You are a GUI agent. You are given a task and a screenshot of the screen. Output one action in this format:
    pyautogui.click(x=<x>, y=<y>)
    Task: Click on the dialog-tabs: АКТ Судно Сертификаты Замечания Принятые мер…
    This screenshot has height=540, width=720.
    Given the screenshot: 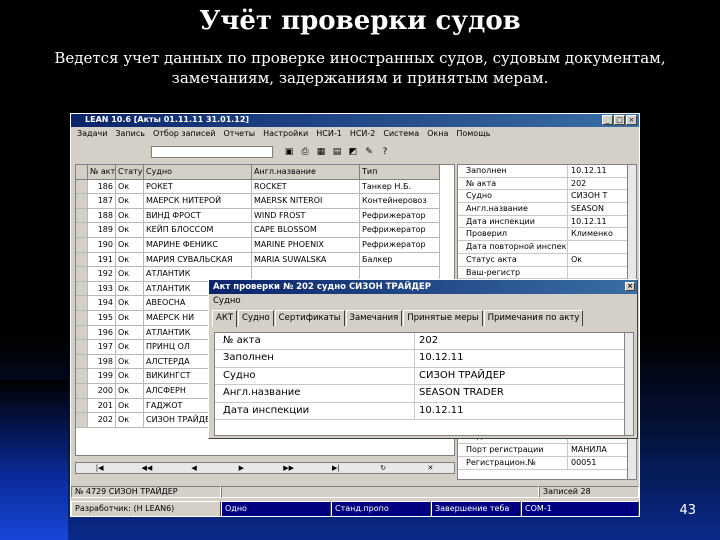 What is the action you would take?
    pyautogui.click(x=424, y=318)
    